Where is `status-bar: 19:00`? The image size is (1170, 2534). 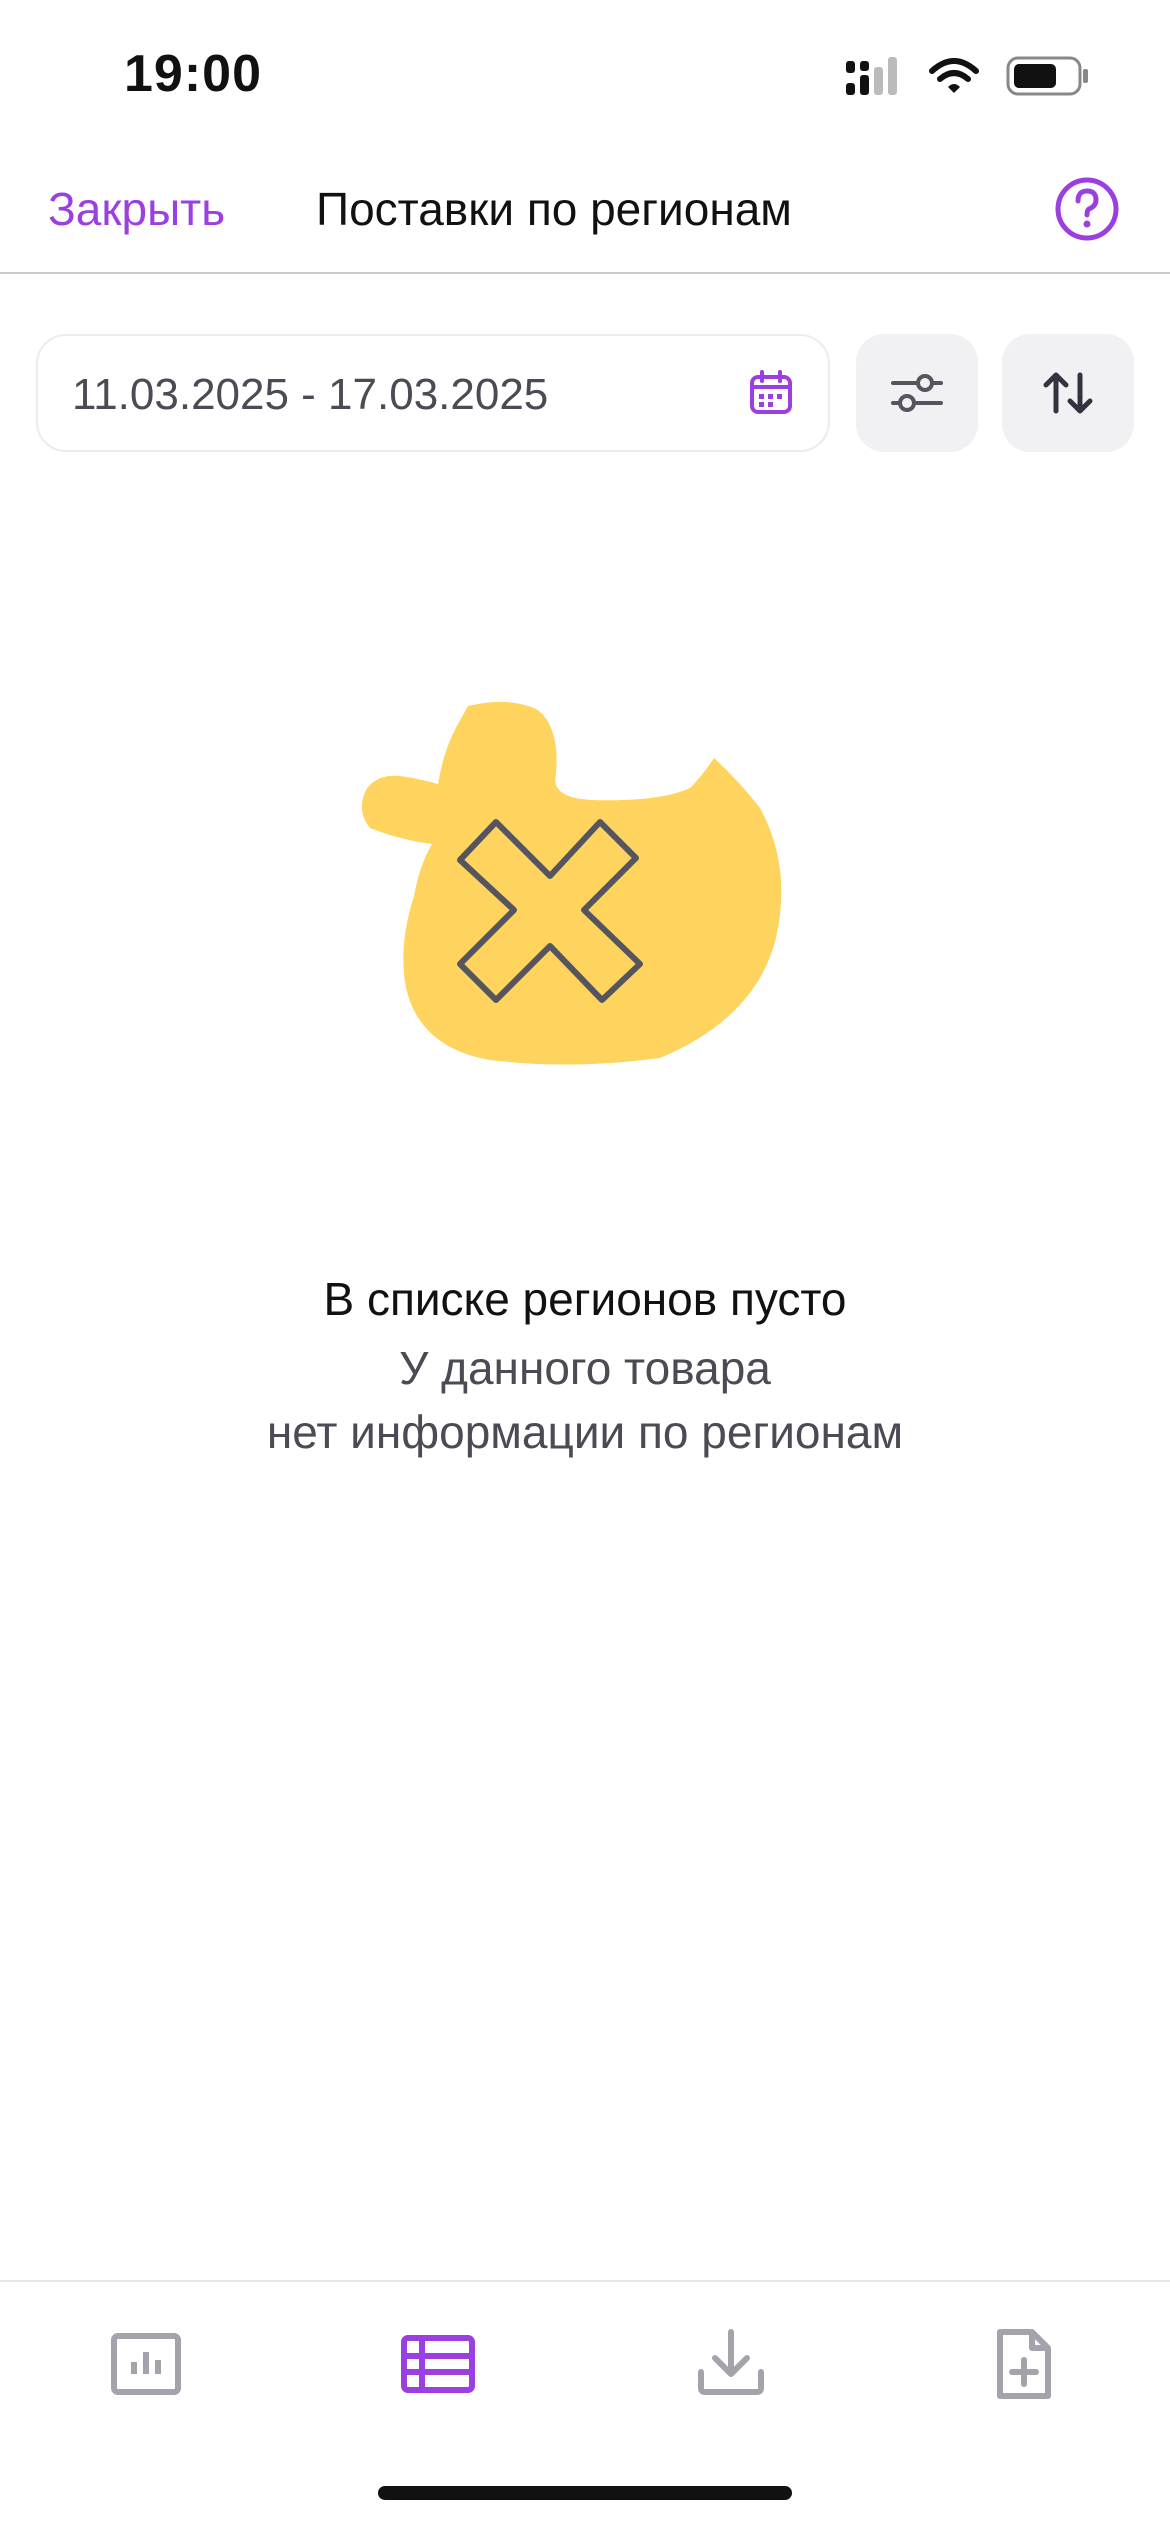 status-bar: 19:00 is located at coordinates (585, 75).